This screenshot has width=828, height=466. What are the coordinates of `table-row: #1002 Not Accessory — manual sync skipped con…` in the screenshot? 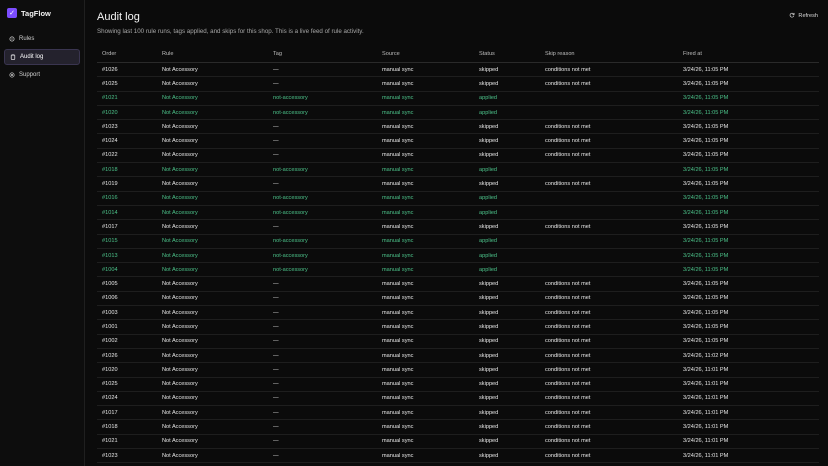 It's located at (458, 341).